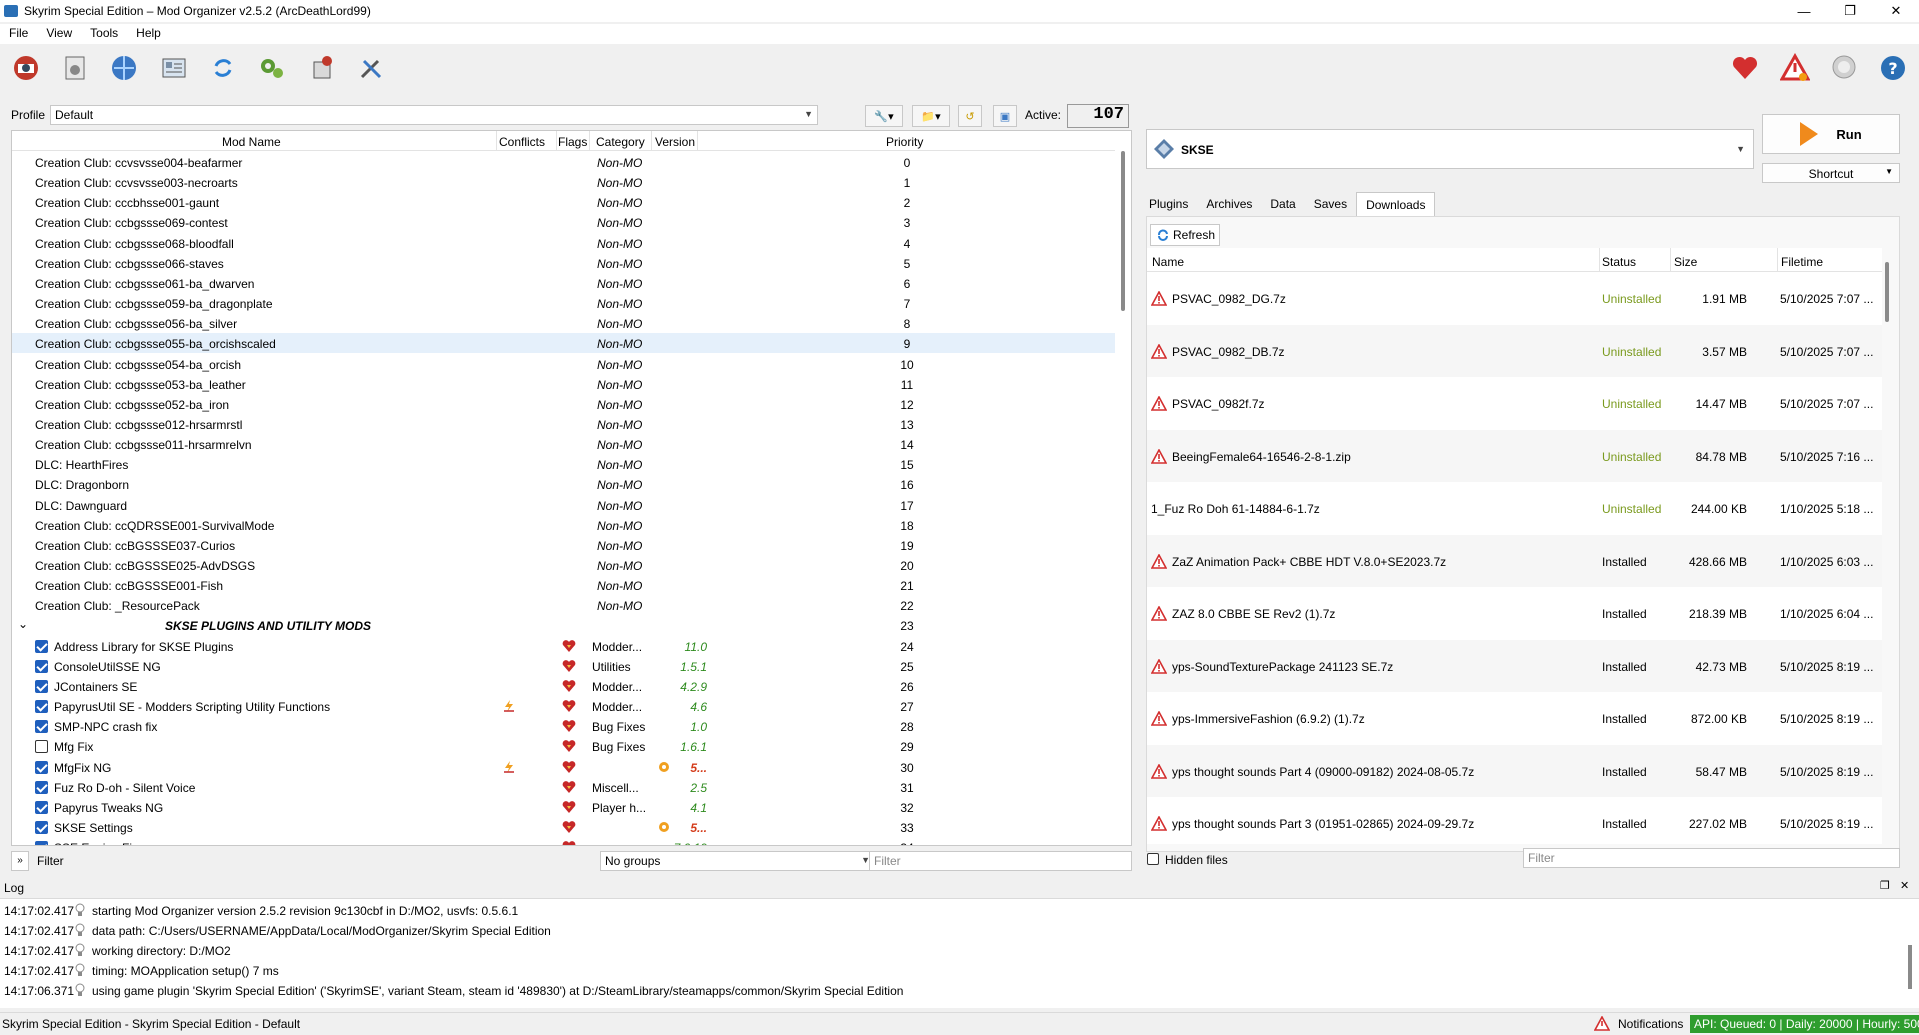 The width and height of the screenshot is (1919, 1035). I want to click on restore-backup-button: ↺, so click(970, 116).